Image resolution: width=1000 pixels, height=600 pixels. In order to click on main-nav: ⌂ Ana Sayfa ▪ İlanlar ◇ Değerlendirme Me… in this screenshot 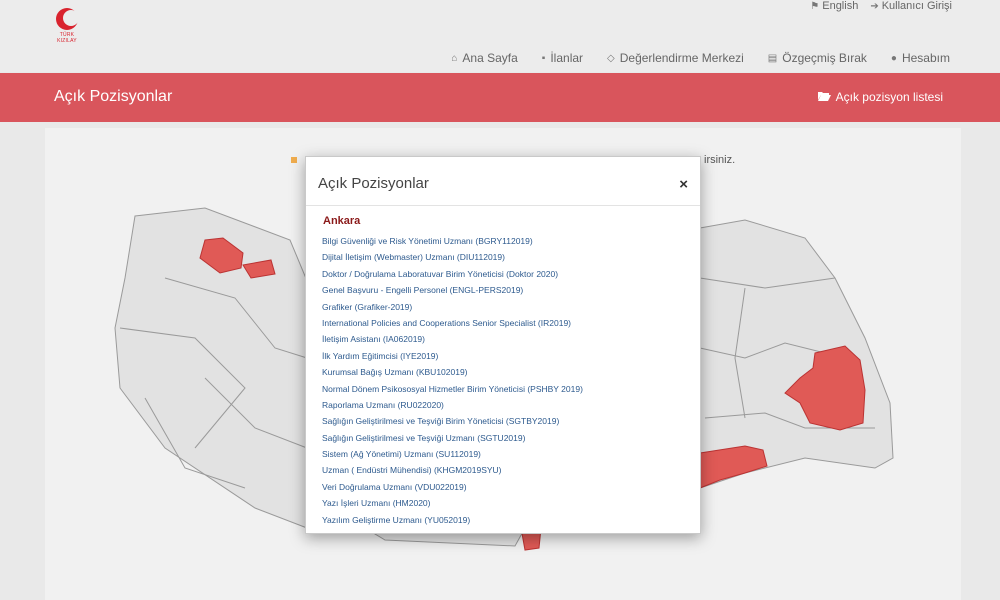, I will do `click(700, 58)`.